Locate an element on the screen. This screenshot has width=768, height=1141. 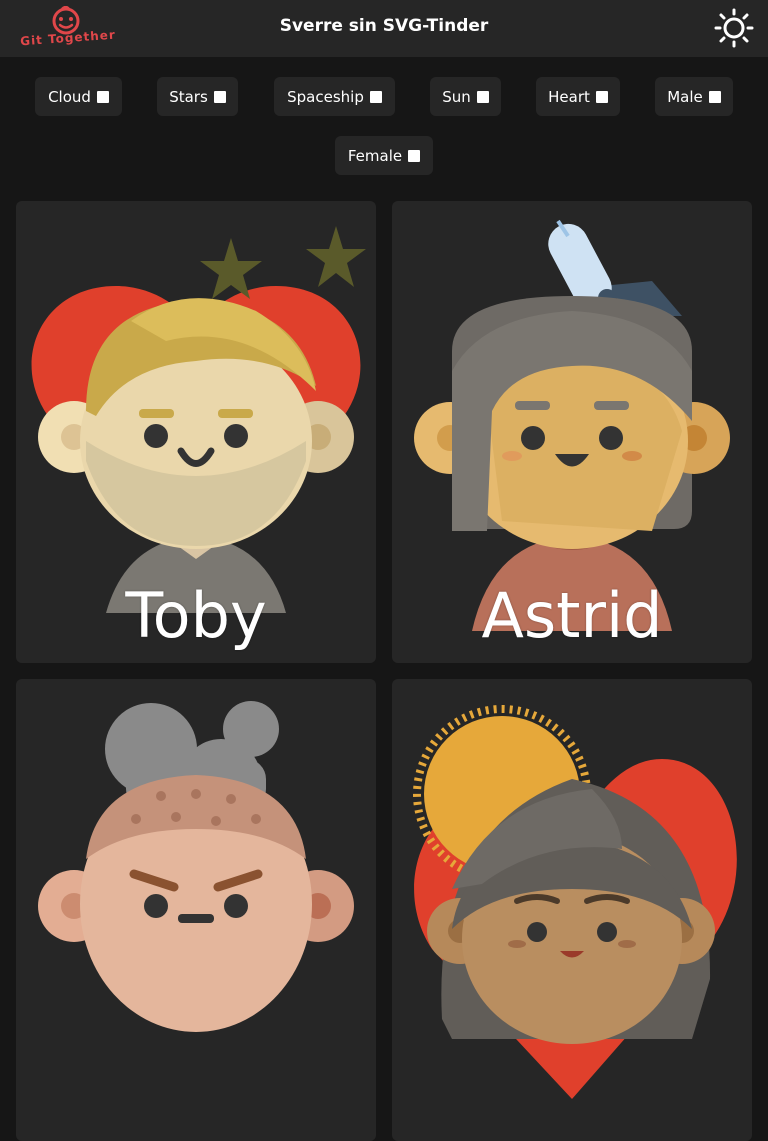
page-title: Sverre sin SVG-Tinder is located at coordinates (384, 26).